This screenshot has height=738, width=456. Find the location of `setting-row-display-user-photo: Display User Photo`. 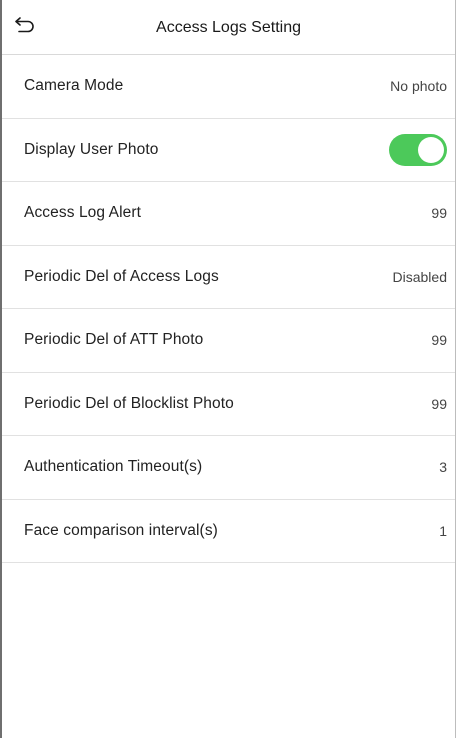

setting-row-display-user-photo: Display User Photo is located at coordinates (228, 150).